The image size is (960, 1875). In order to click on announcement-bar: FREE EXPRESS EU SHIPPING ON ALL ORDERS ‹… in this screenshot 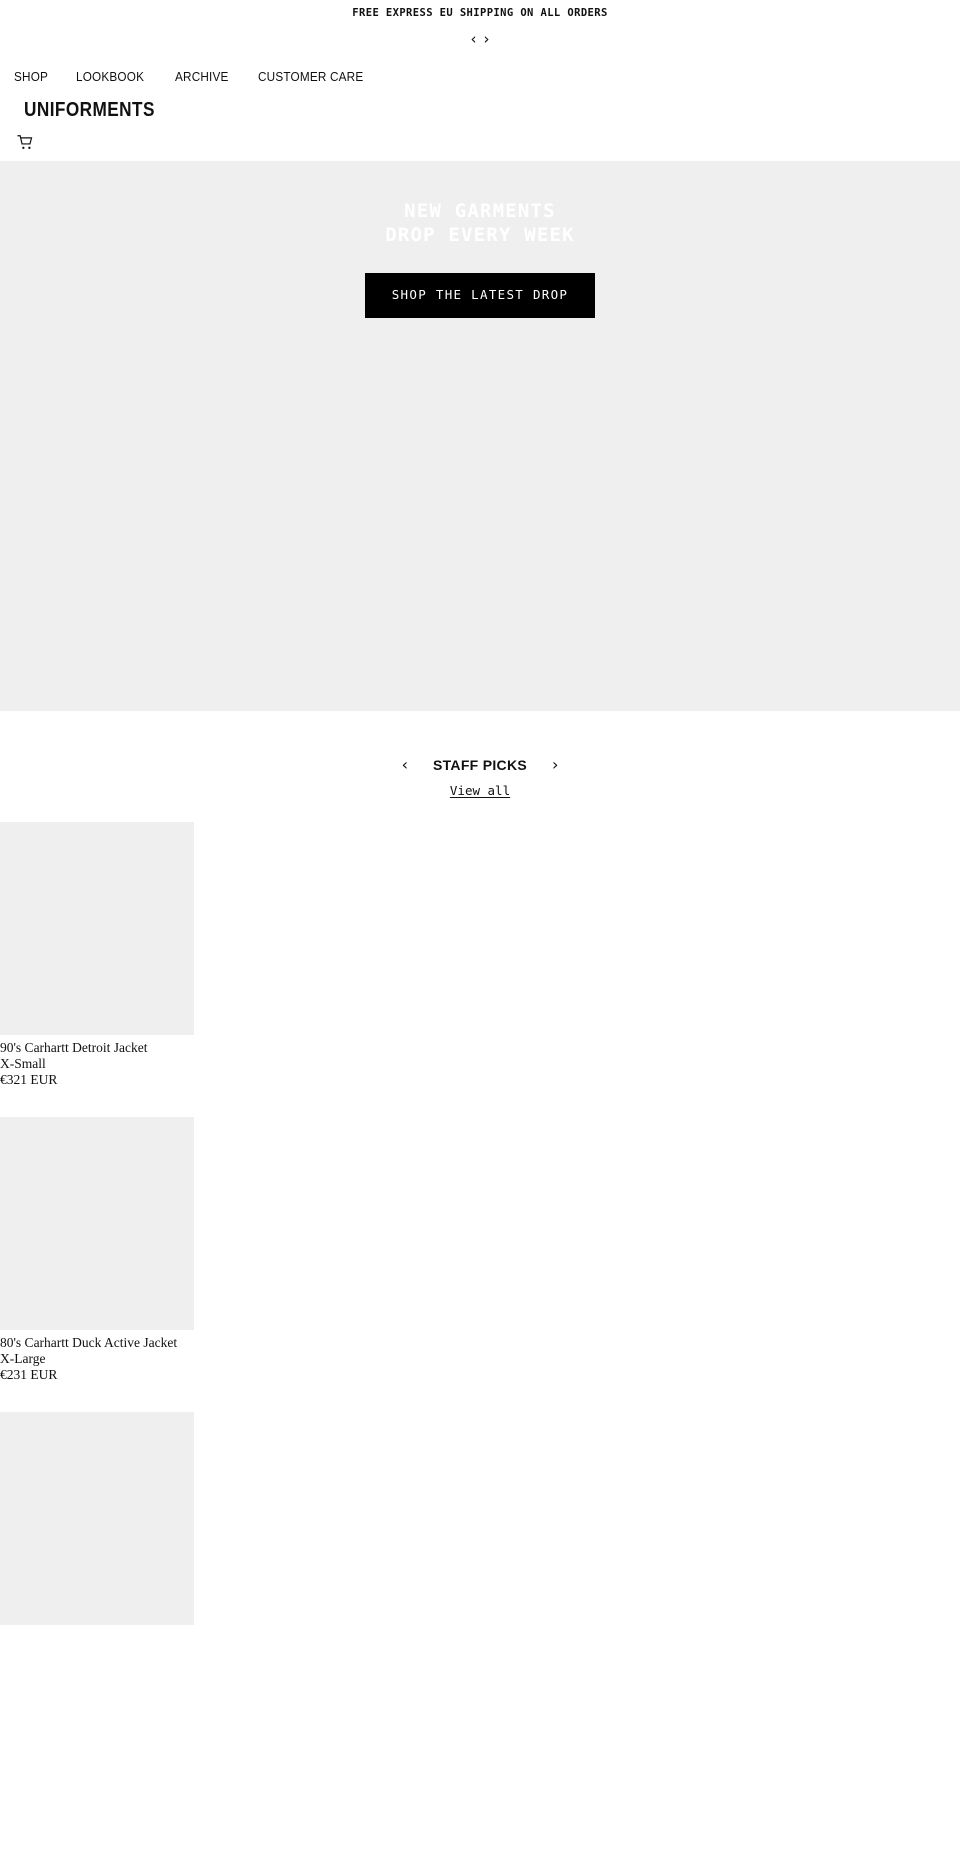, I will do `click(480, 25)`.